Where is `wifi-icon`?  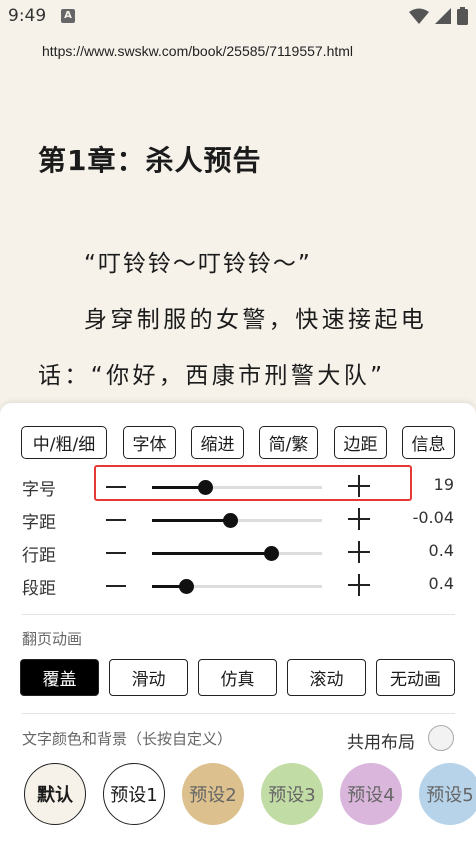 wifi-icon is located at coordinates (419, 16).